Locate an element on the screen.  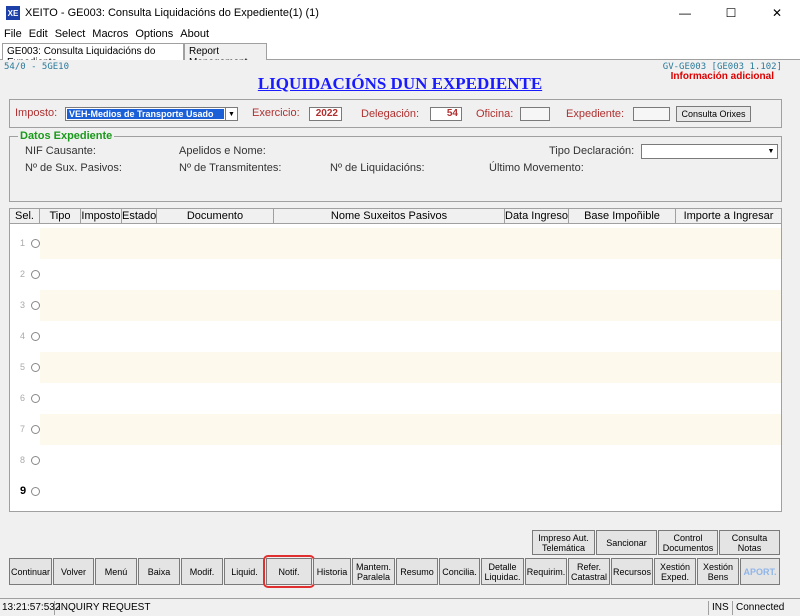
exercicio-field: 2022 is located at coordinates (325, 114).